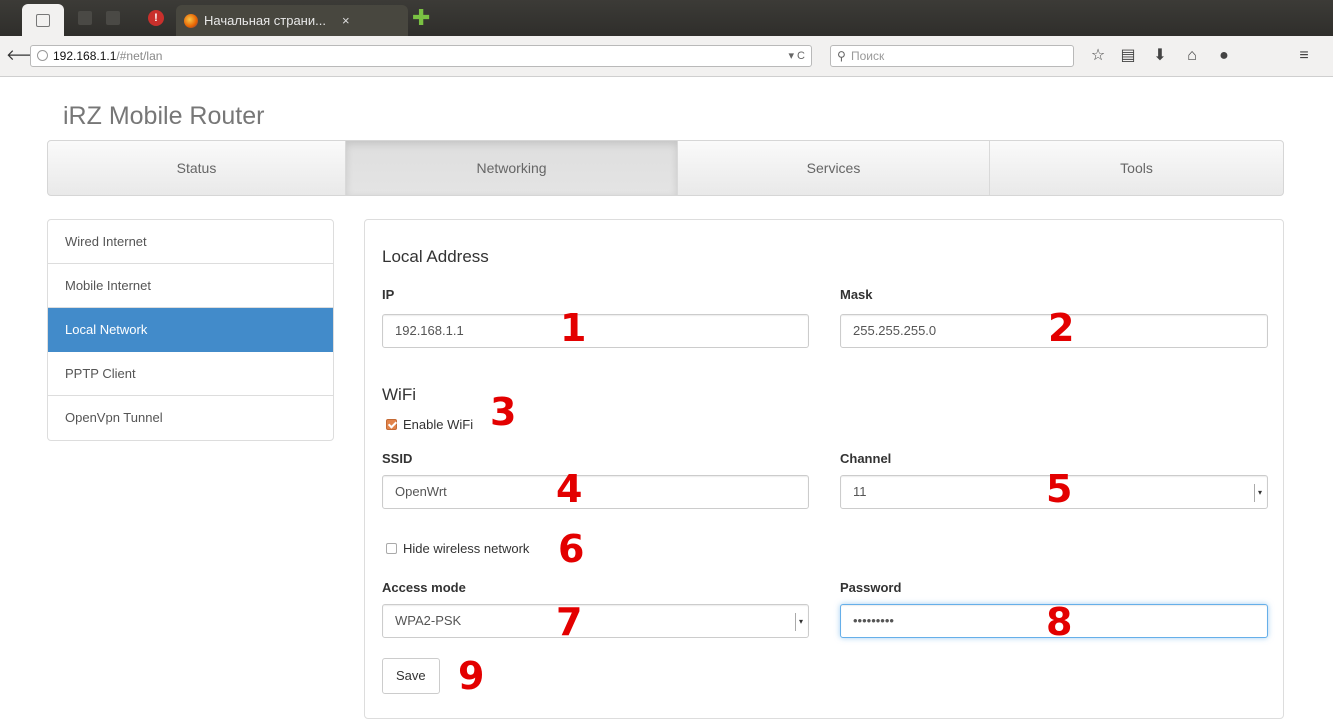  I want to click on hide-network-label: Hide wireless network, so click(466, 548).